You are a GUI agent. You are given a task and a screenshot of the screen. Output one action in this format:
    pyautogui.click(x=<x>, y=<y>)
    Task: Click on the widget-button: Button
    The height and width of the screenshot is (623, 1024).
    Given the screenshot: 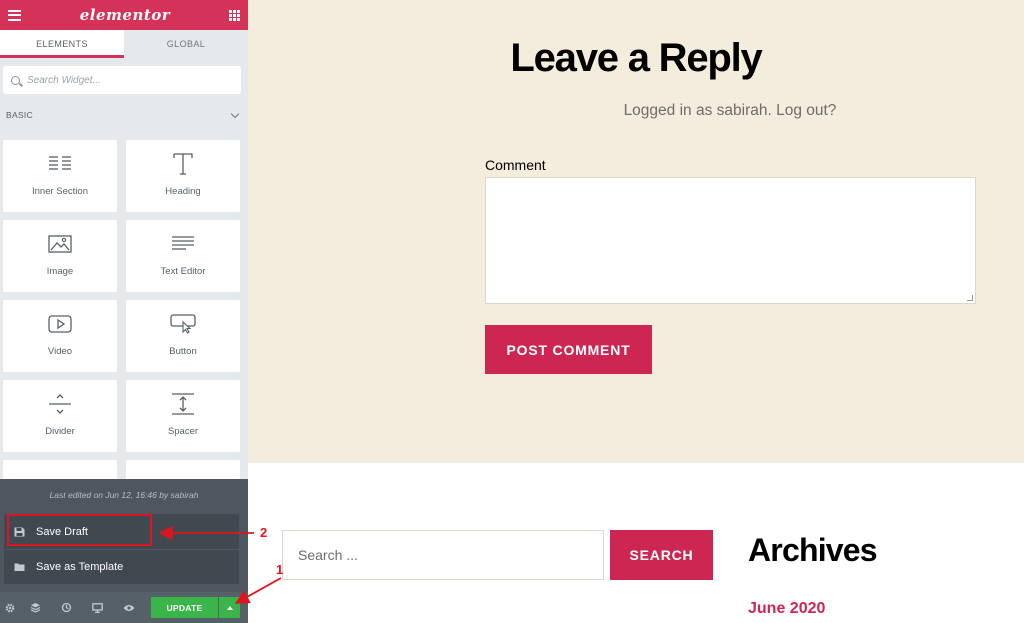 What is the action you would take?
    pyautogui.click(x=183, y=336)
    